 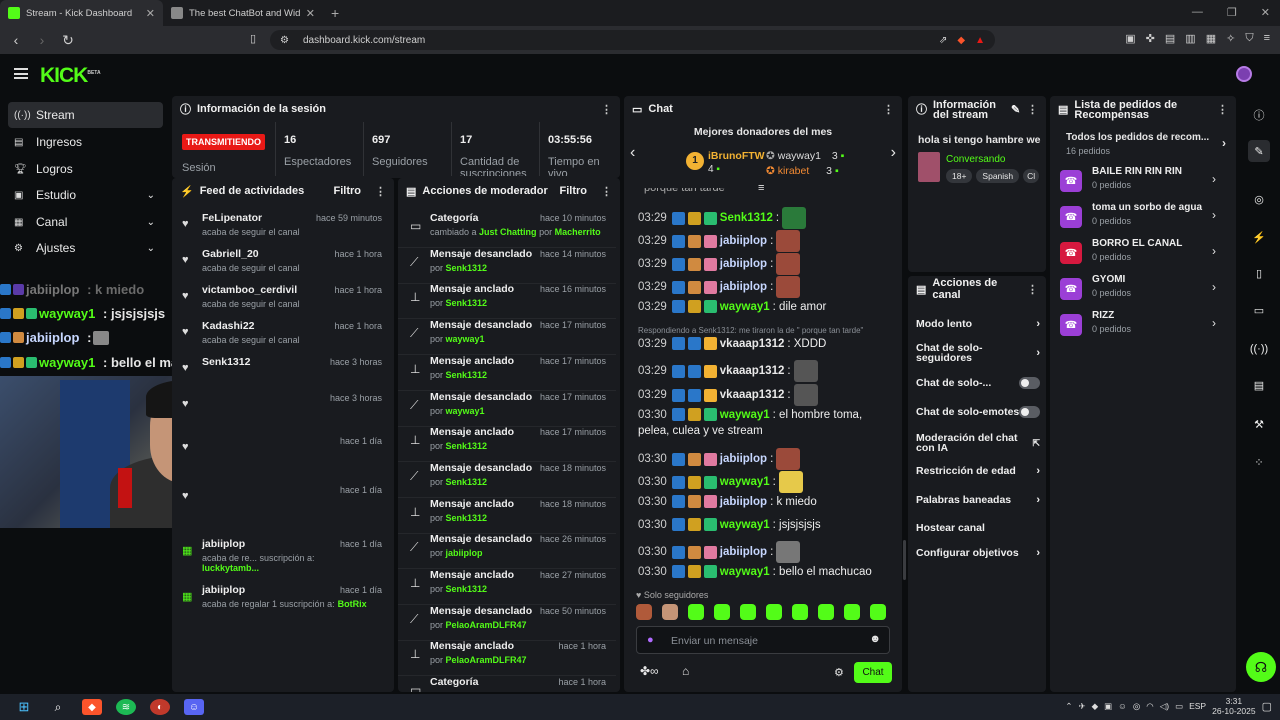 What do you see at coordinates (85, 222) in the screenshot?
I see `sidebar-item-canal: ▦ Canal ⌄` at bounding box center [85, 222].